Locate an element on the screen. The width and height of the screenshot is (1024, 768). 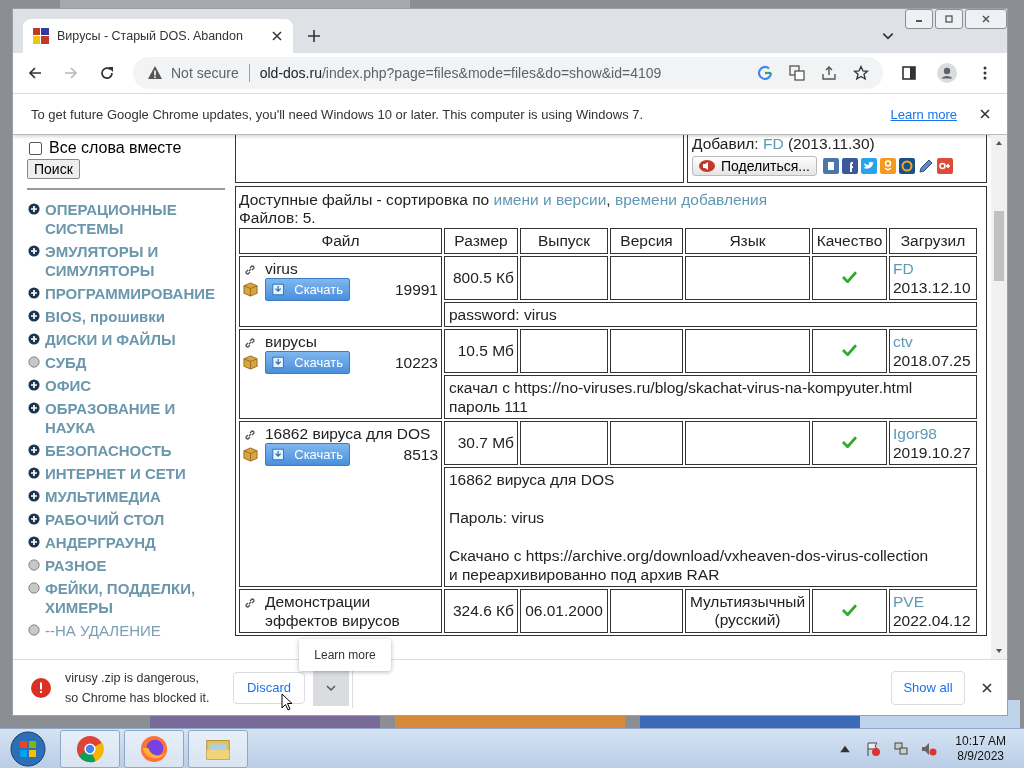
share-icon is located at coordinates (829, 73).